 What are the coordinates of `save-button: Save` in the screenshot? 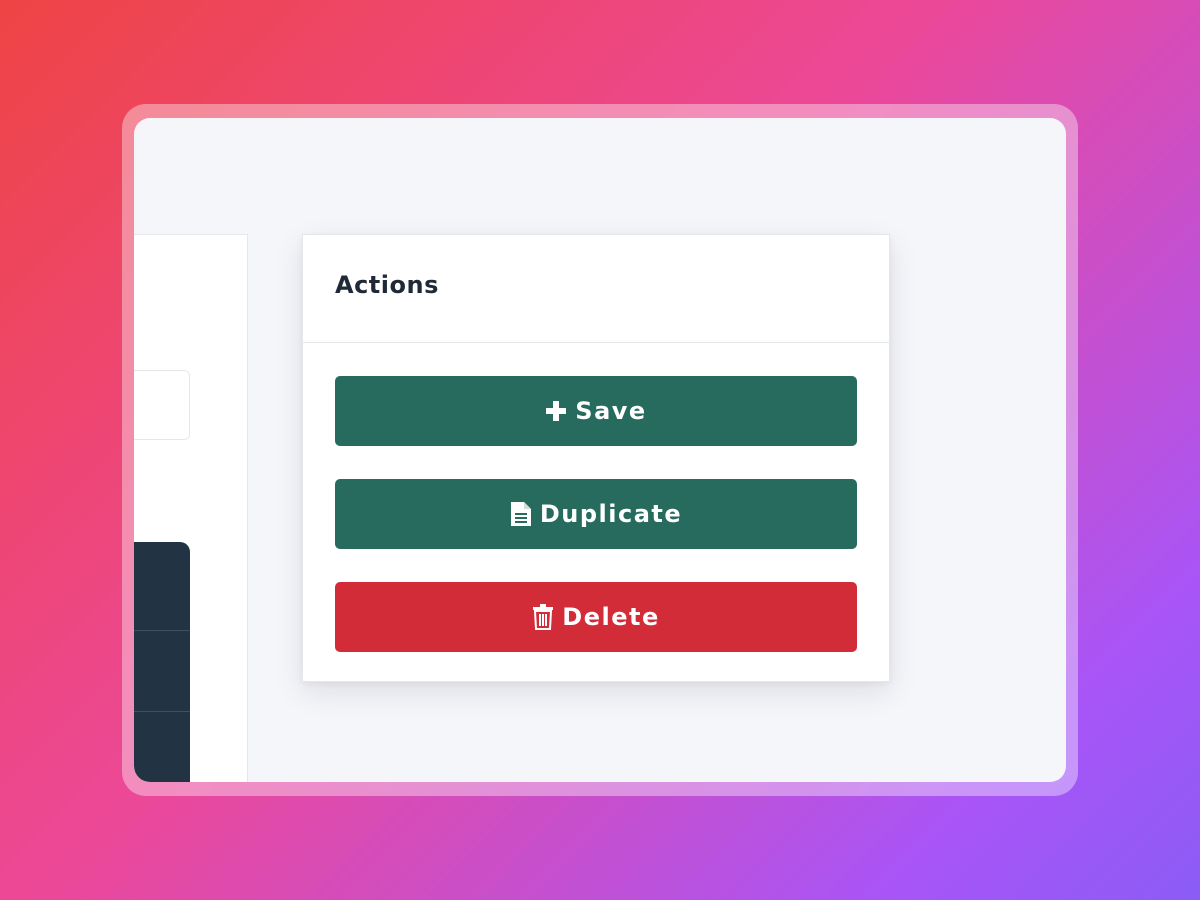 It's located at (596, 411).